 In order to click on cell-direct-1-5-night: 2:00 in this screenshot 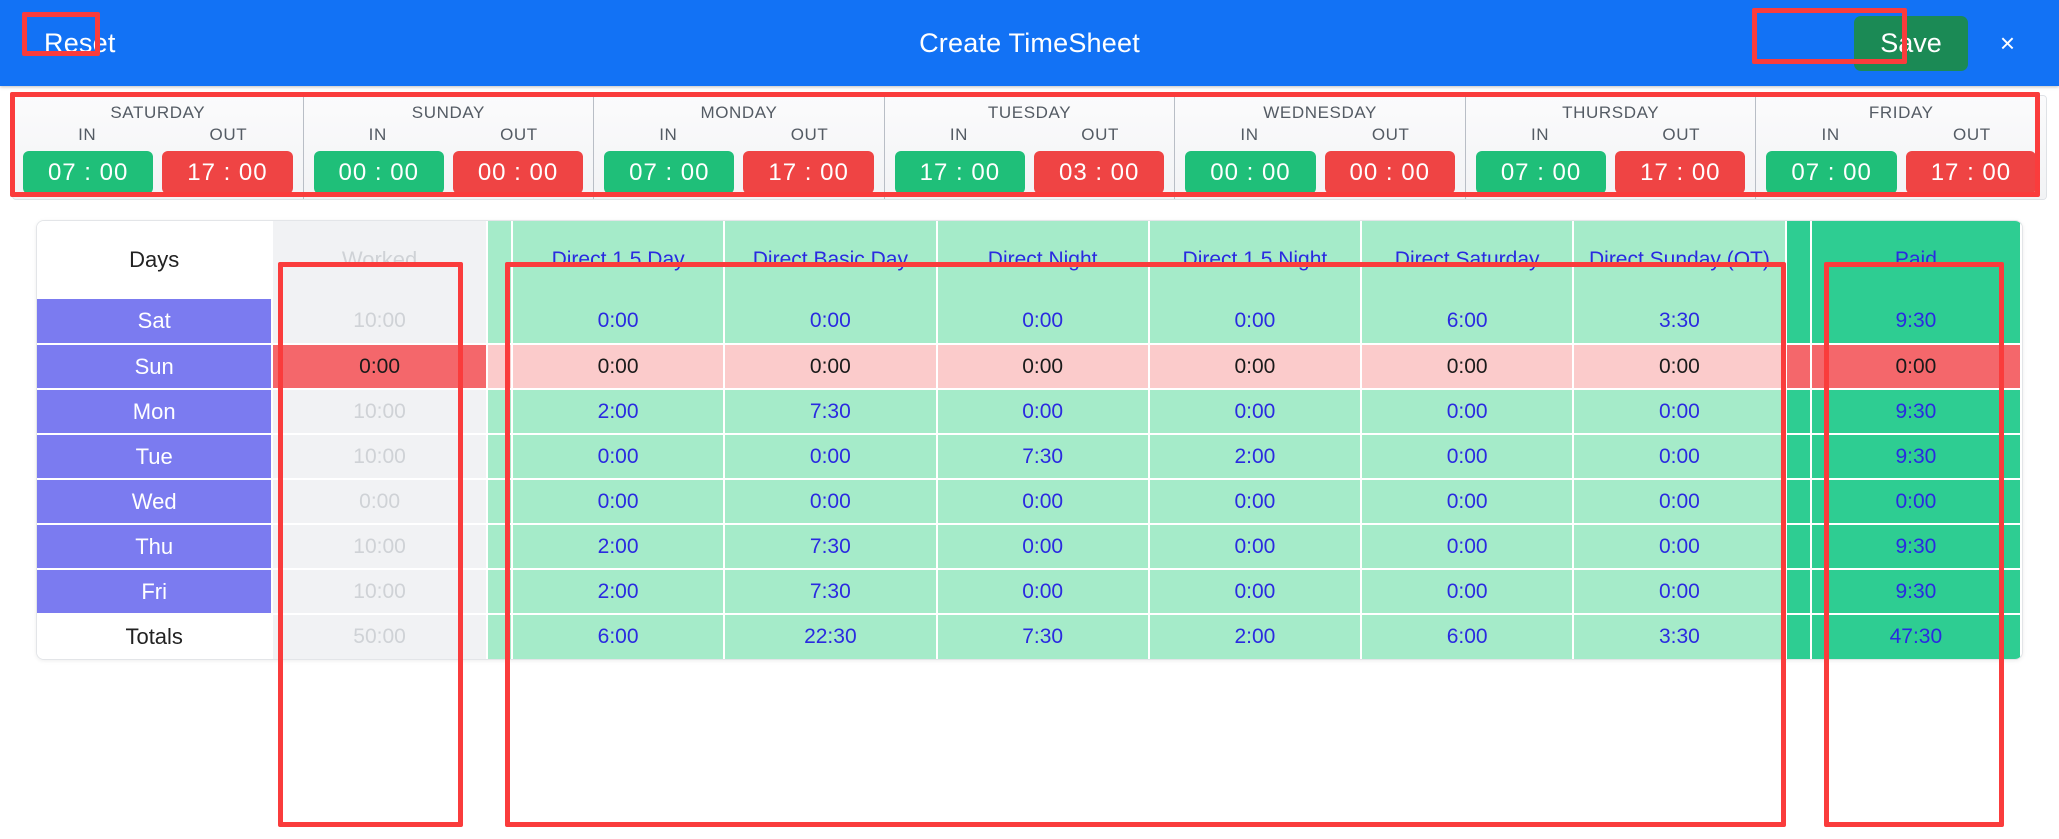, I will do `click(1255, 457)`.